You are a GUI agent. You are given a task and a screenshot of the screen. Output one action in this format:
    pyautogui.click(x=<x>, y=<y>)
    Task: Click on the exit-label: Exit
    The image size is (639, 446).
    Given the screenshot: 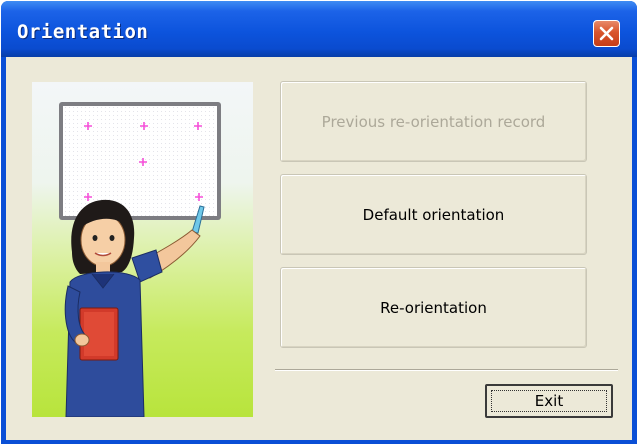 What is the action you would take?
    pyautogui.click(x=549, y=401)
    